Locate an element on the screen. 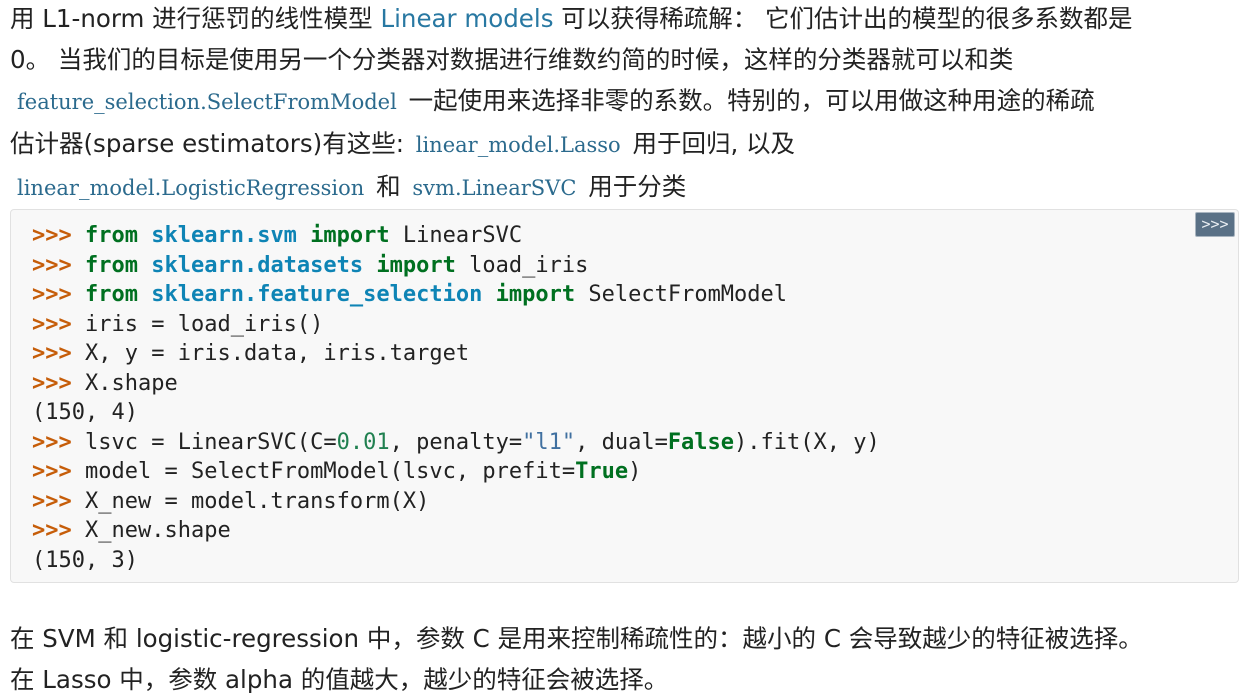  code-text: X_new.shape is located at coordinates (158, 530).